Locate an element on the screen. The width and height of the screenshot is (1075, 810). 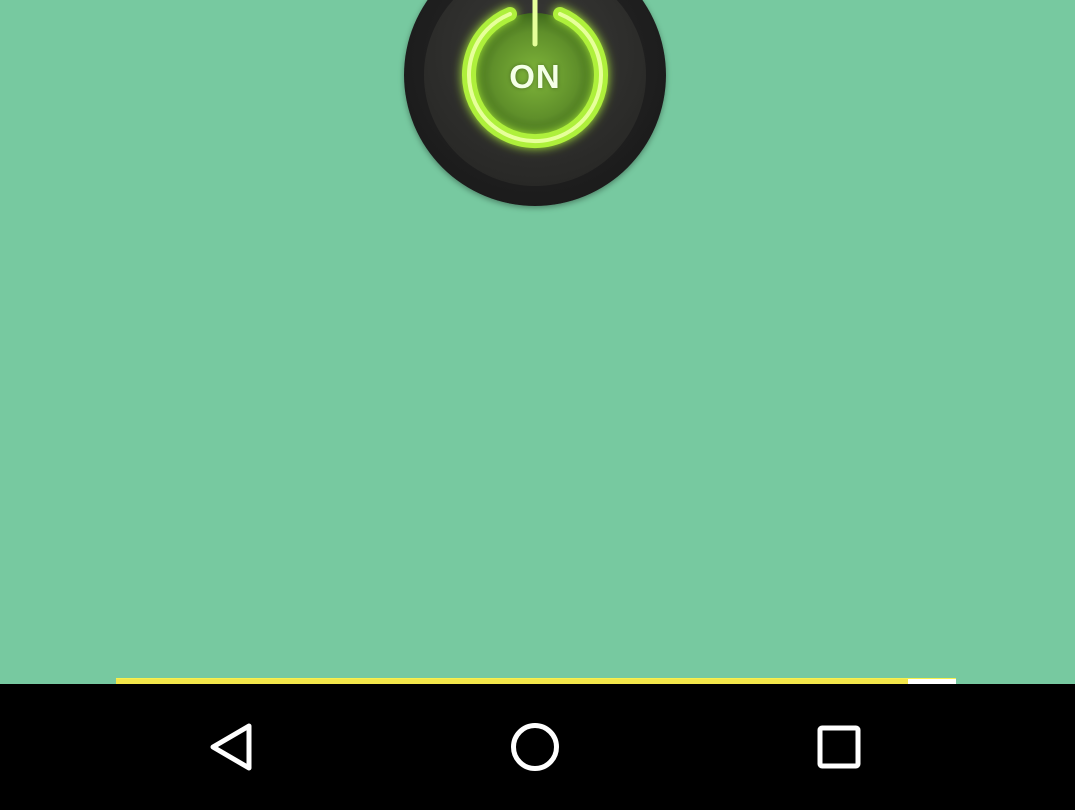
power-icon is located at coordinates (535, 74).